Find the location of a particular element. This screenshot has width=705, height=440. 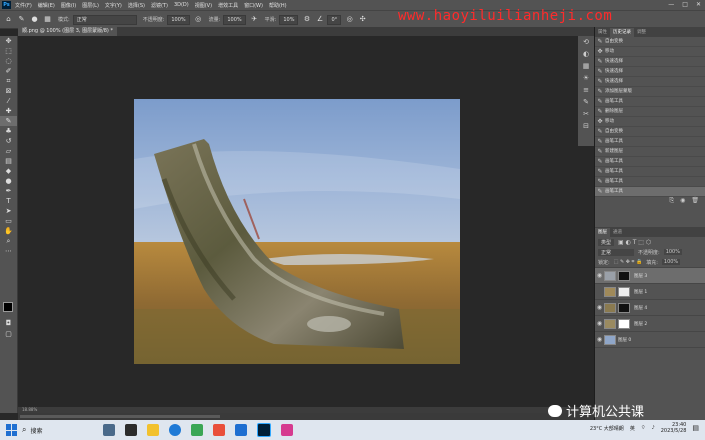

zoom-tool-icon: ⌕ is located at coordinates (8, 241).